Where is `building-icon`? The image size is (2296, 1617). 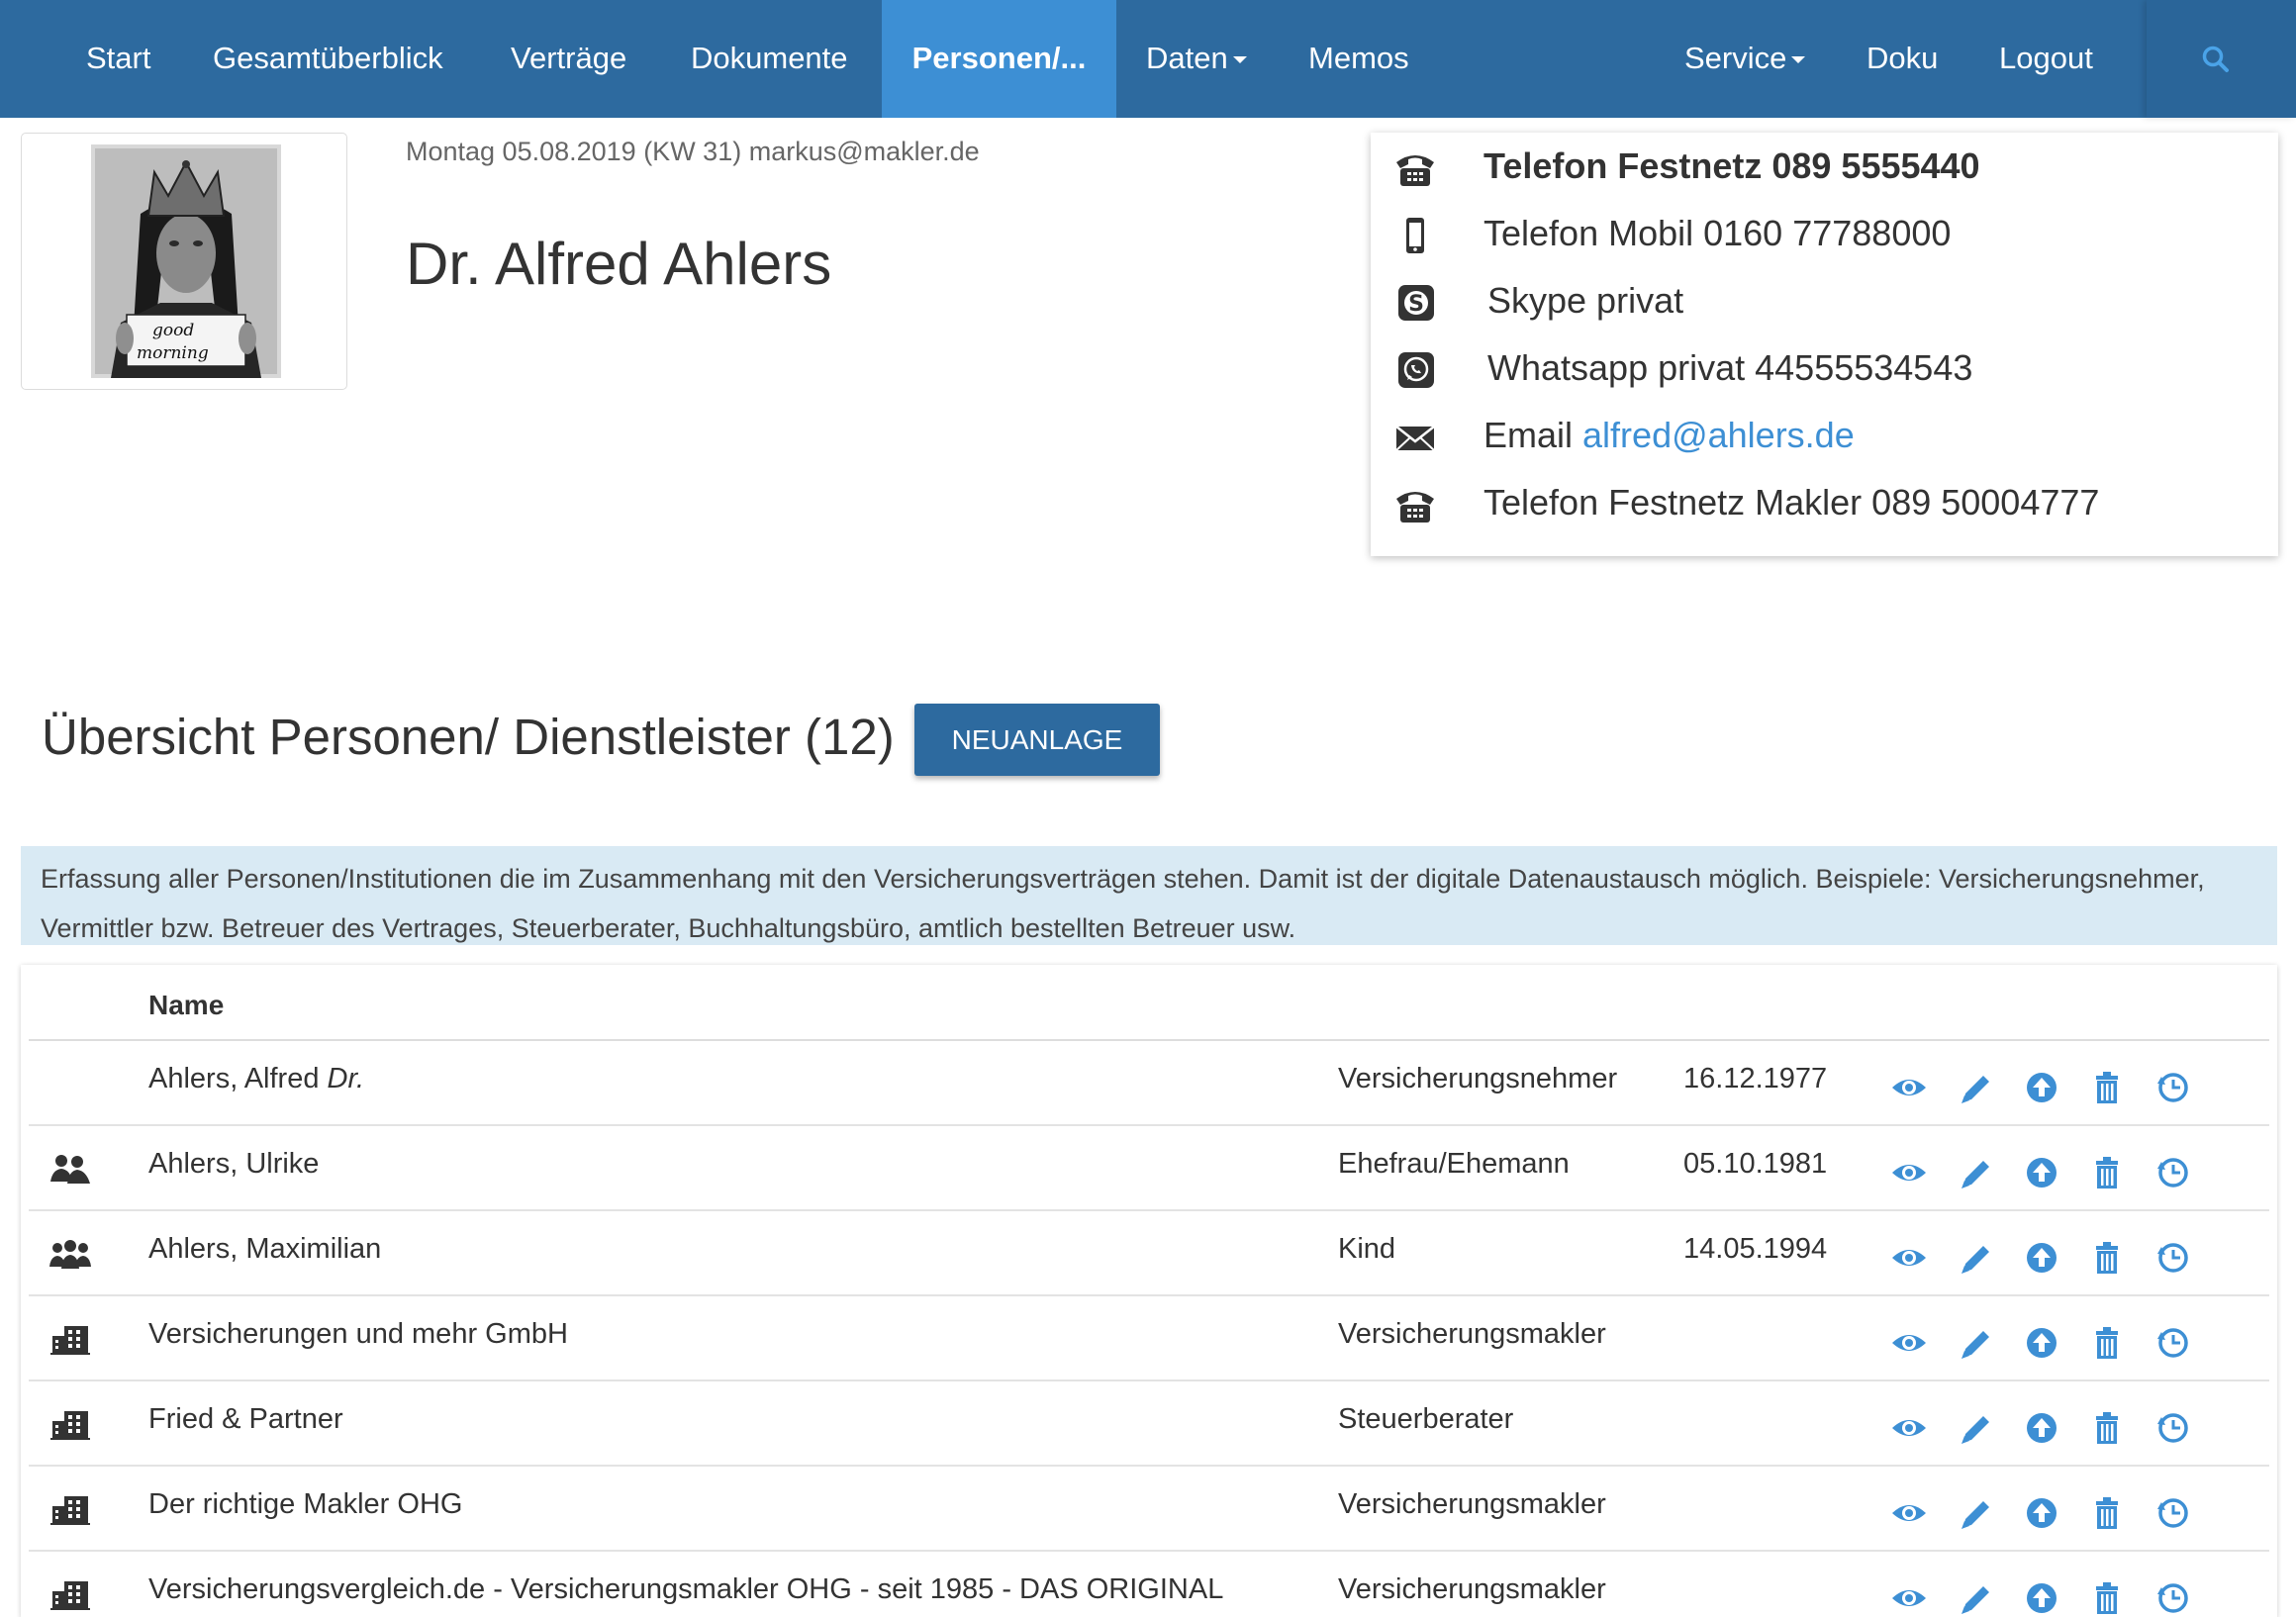
building-icon is located at coordinates (70, 1596).